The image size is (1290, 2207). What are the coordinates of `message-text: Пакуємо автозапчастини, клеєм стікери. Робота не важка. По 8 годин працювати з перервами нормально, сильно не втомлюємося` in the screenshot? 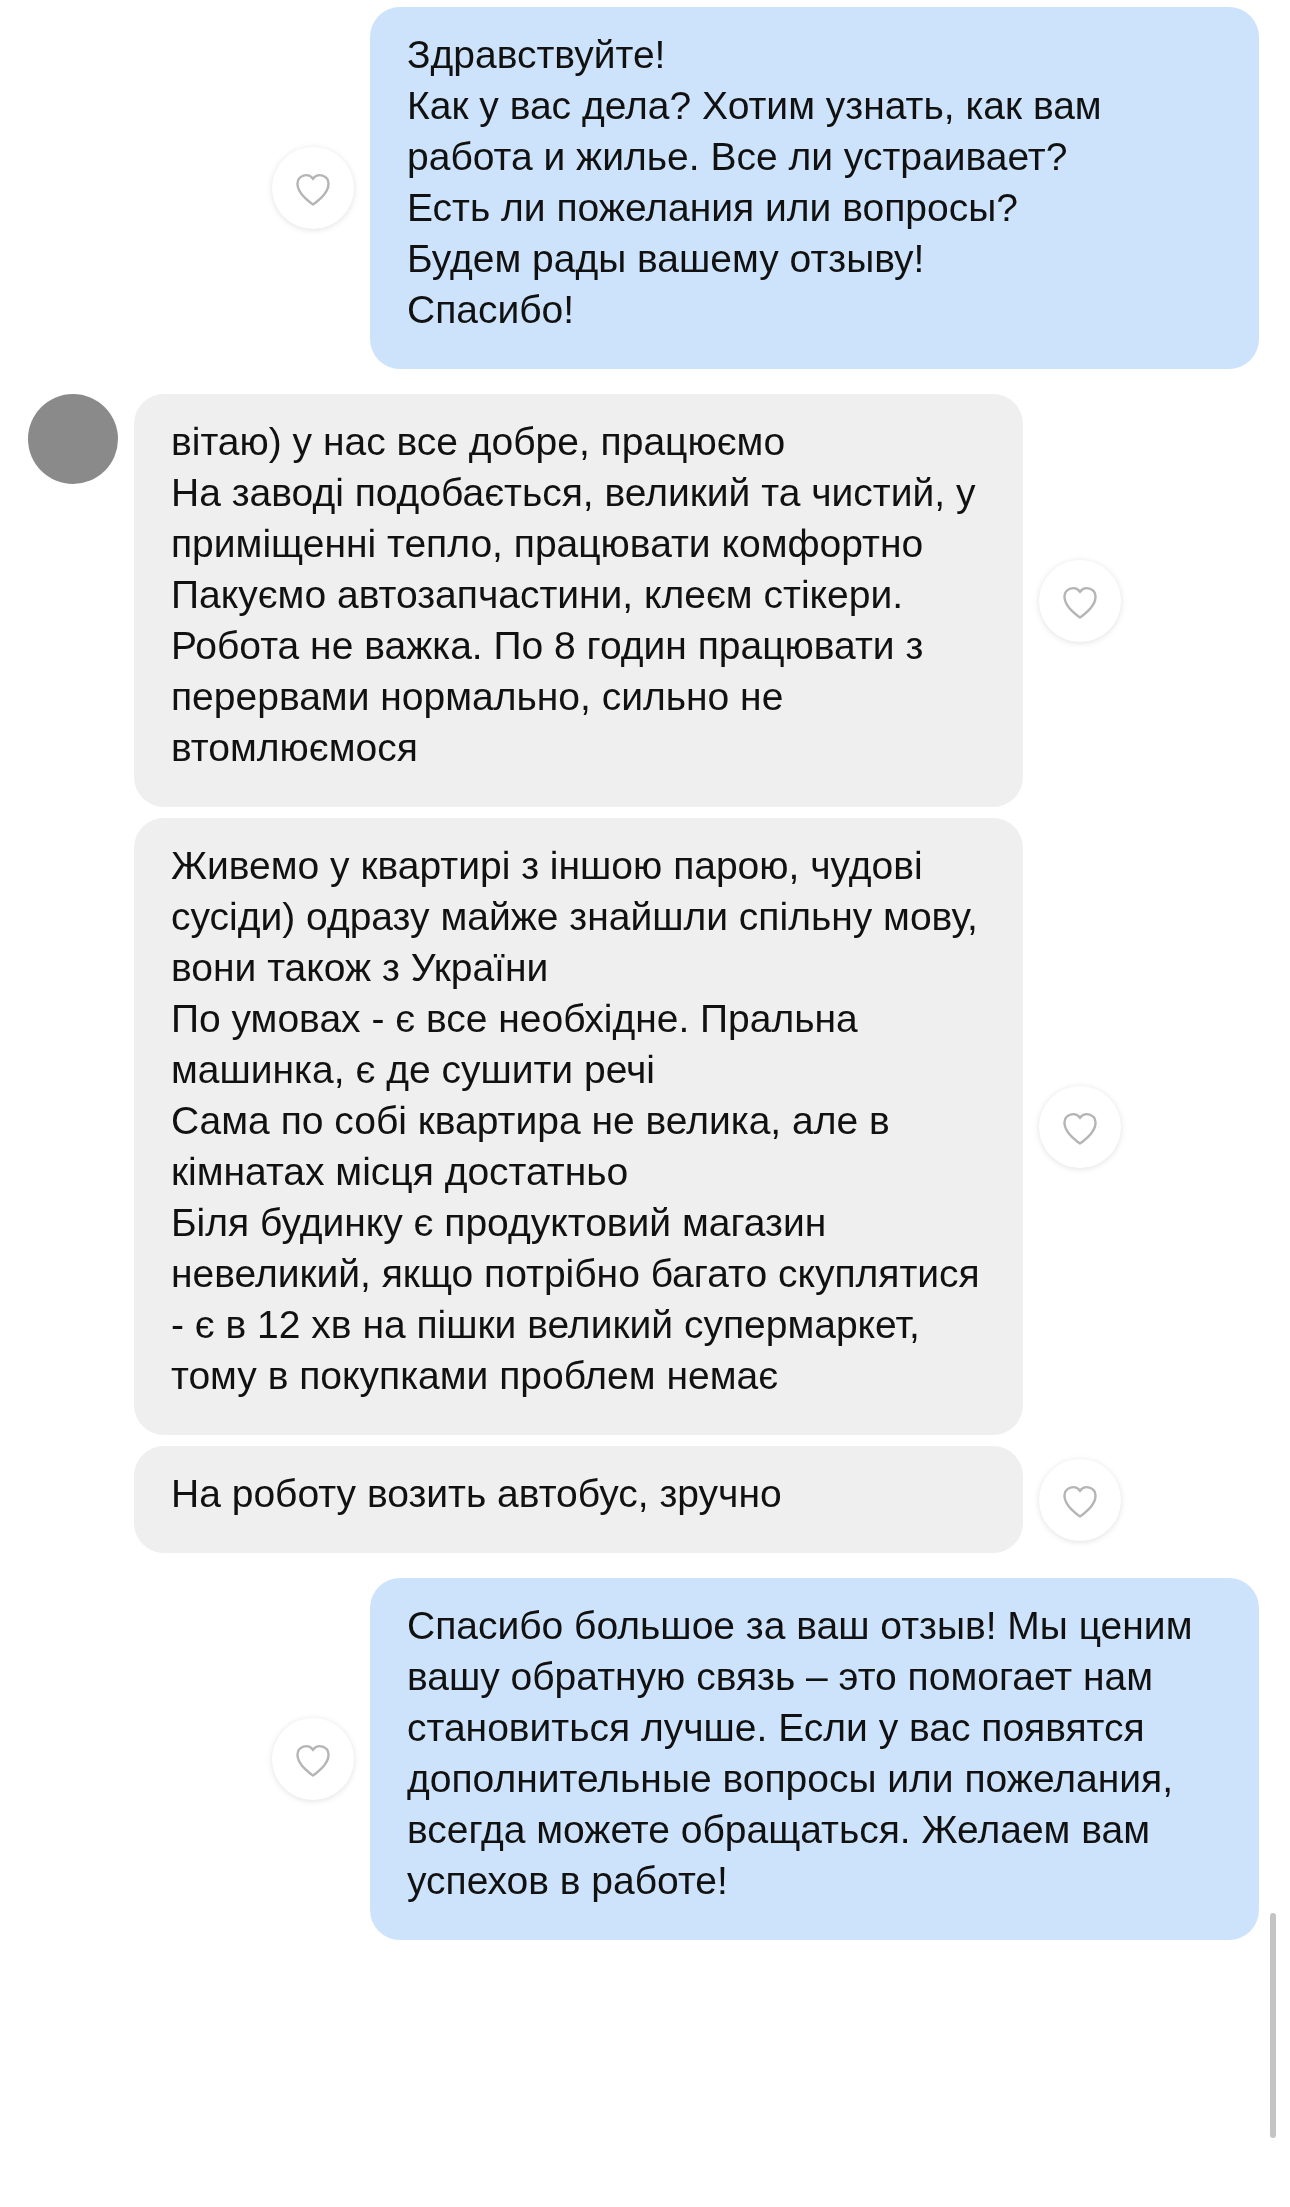 It's located at (548, 671).